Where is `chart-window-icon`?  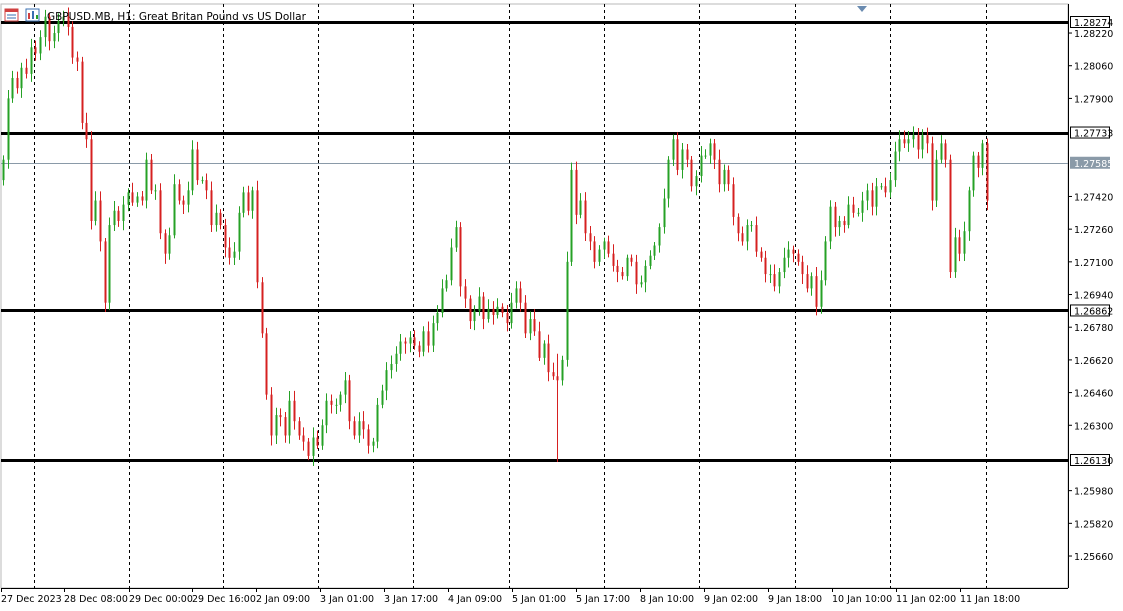 chart-window-icon is located at coordinates (11, 15).